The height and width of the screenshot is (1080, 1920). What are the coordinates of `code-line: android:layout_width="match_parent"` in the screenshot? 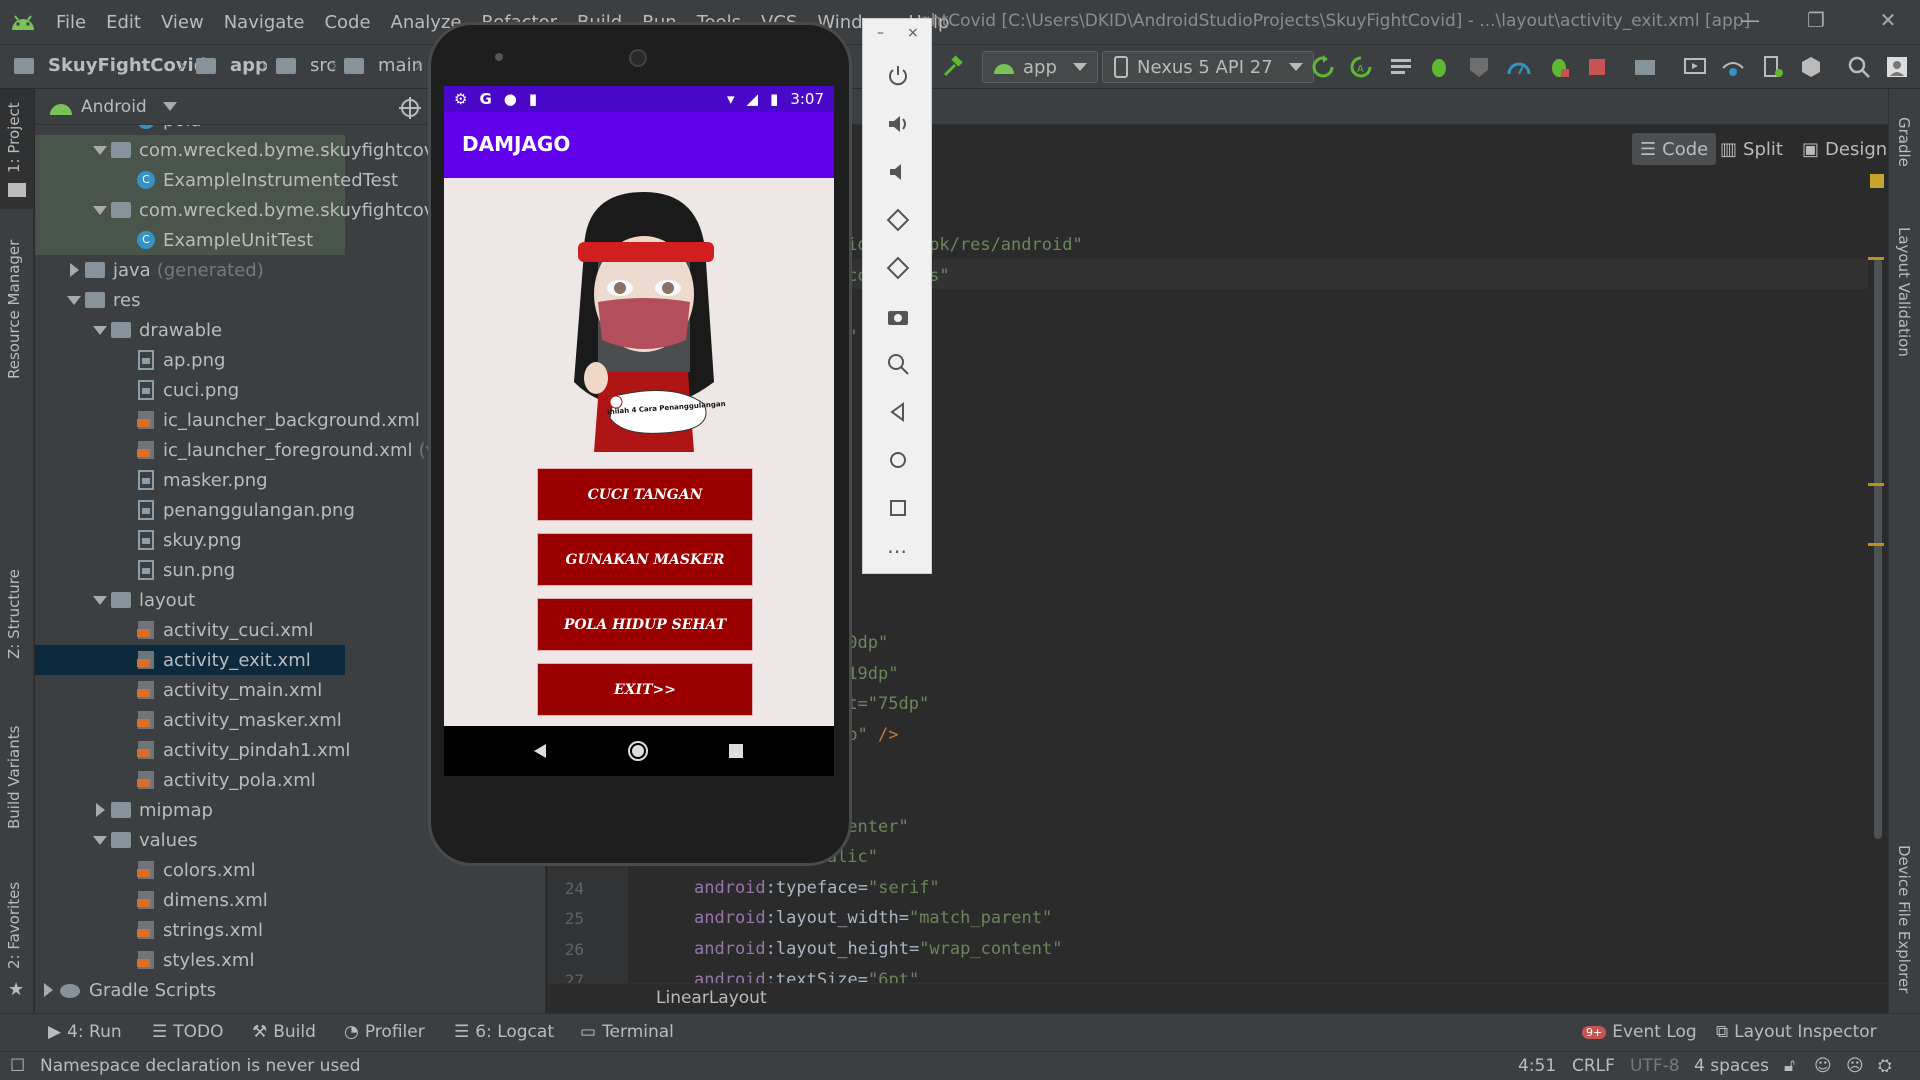 It's located at (873, 918).